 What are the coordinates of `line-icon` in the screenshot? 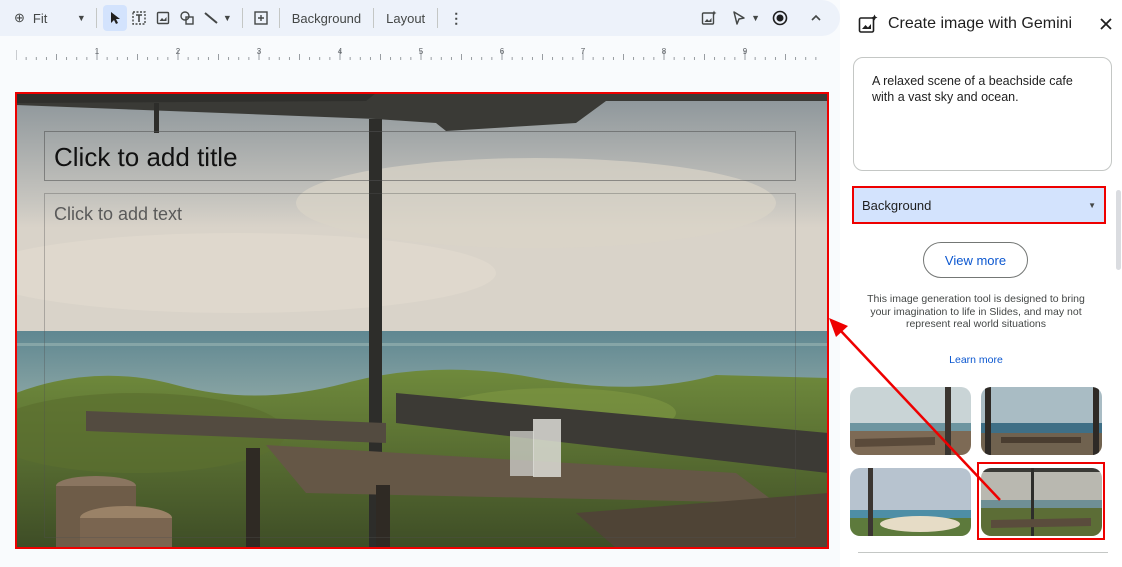 It's located at (211, 18).